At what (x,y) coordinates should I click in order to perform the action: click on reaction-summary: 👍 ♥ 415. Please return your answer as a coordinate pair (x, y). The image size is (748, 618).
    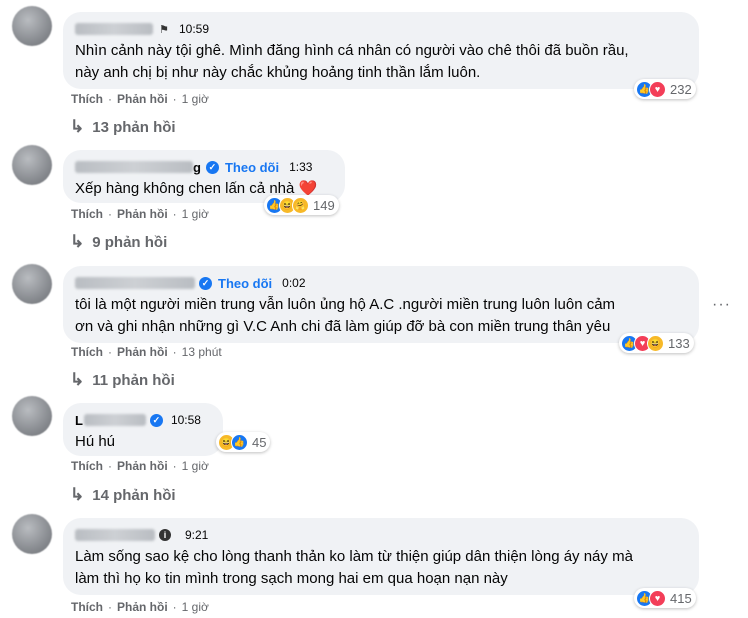
    Looking at the image, I should click on (665, 598).